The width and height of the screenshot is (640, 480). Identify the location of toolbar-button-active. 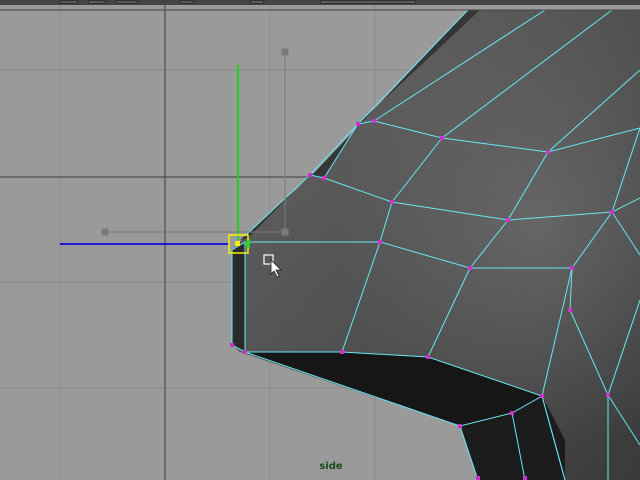
(127, 2).